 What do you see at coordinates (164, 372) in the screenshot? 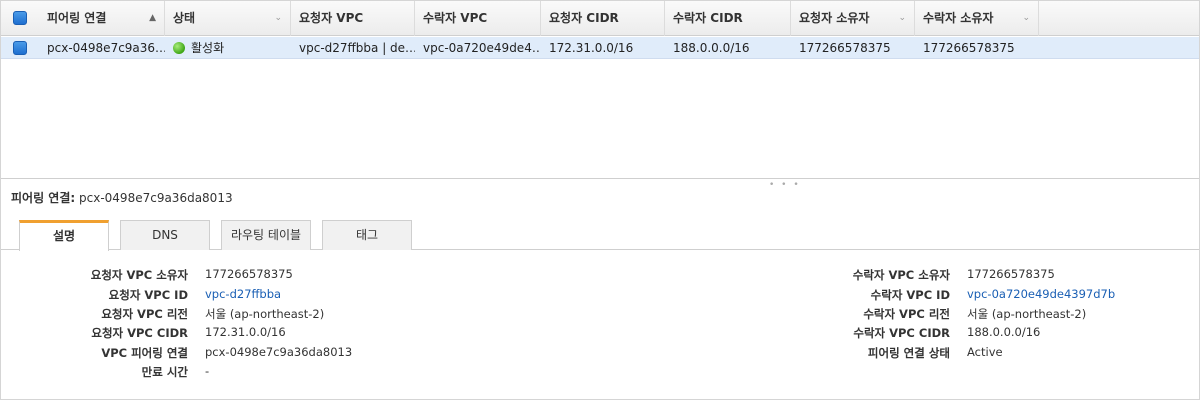
I see `field-label: 만료 시간` at bounding box center [164, 372].